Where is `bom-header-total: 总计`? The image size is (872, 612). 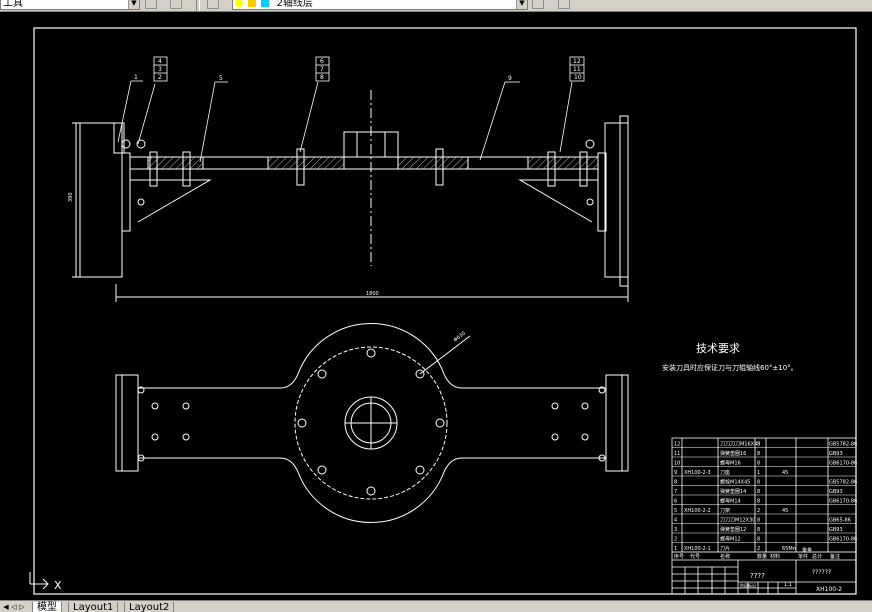 bom-header-total: 总计 is located at coordinates (817, 556).